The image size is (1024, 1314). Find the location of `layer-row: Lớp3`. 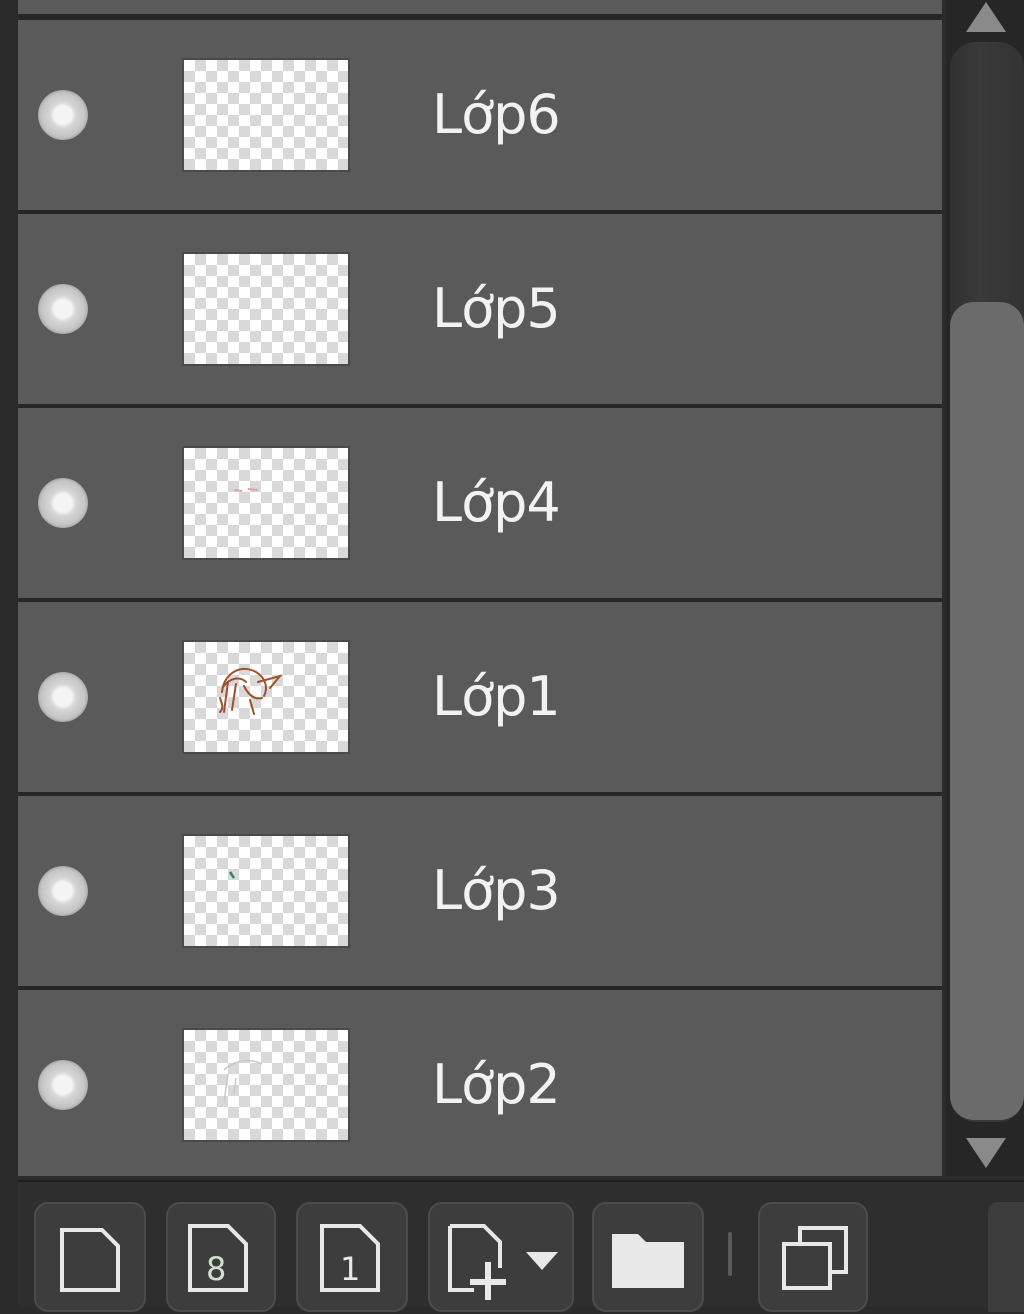

layer-row: Lớp3 is located at coordinates (480, 891).